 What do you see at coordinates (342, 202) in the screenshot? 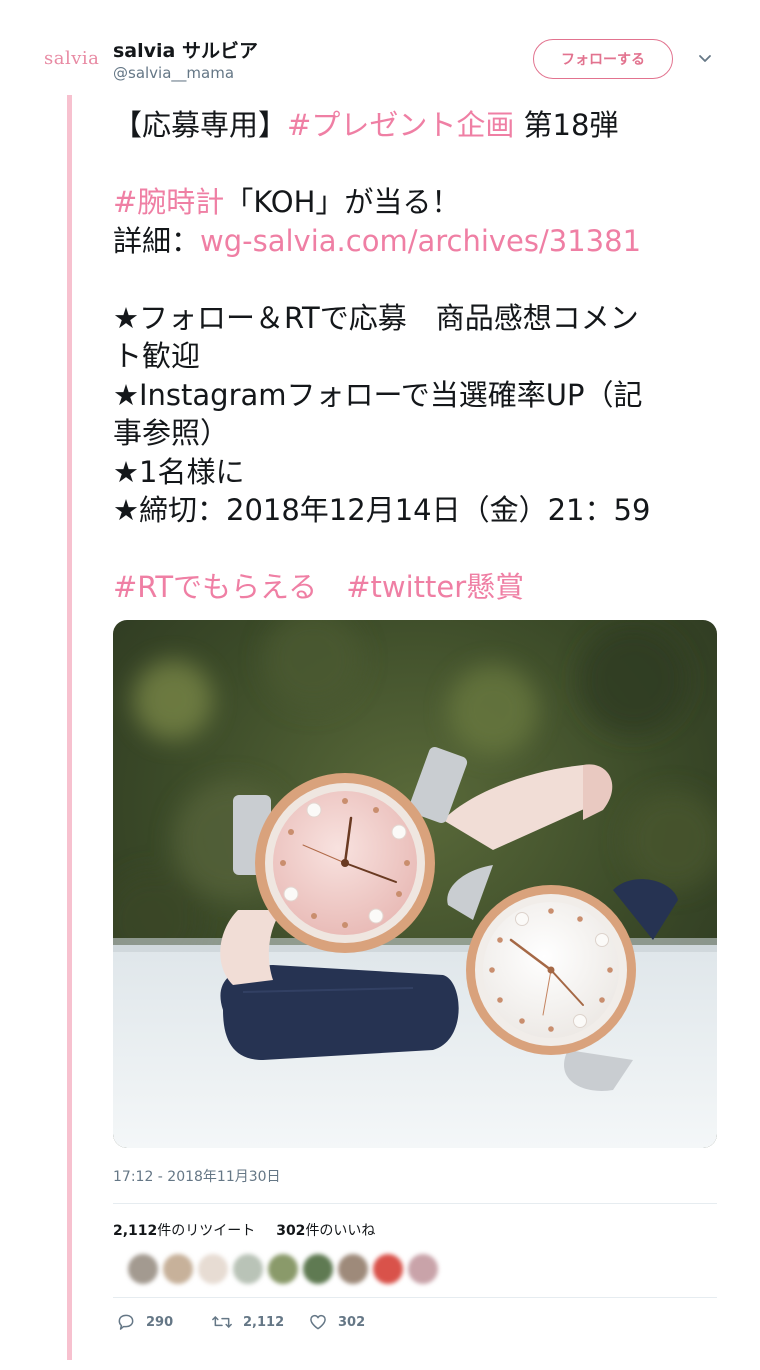
I see `tweet-text-segment: 「KOH」が当る！` at bounding box center [342, 202].